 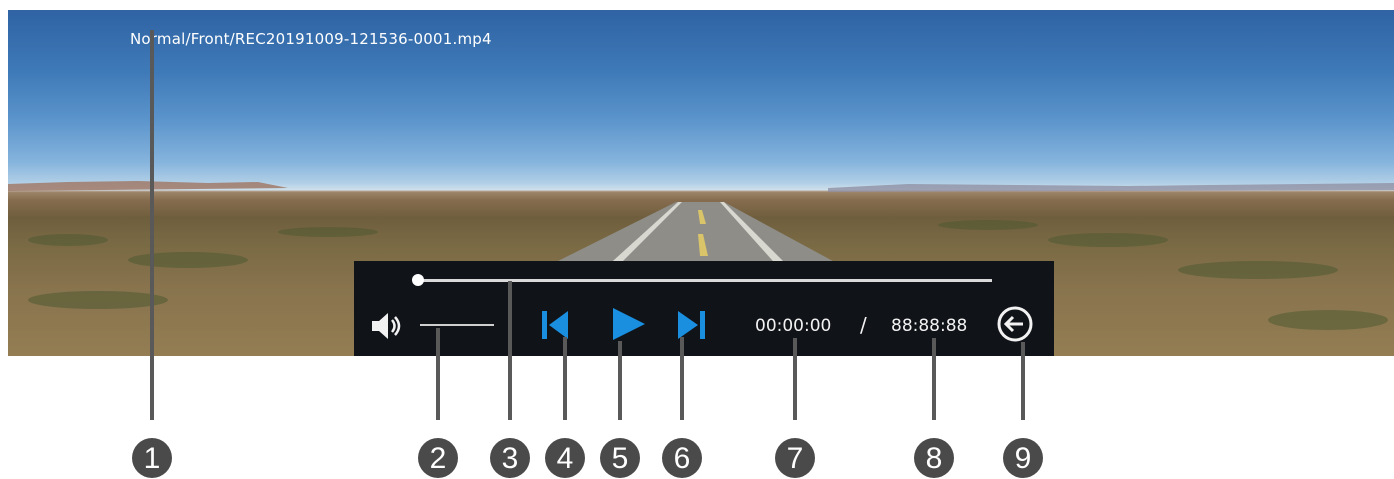 What do you see at coordinates (620, 458) in the screenshot?
I see `callout-5: 5` at bounding box center [620, 458].